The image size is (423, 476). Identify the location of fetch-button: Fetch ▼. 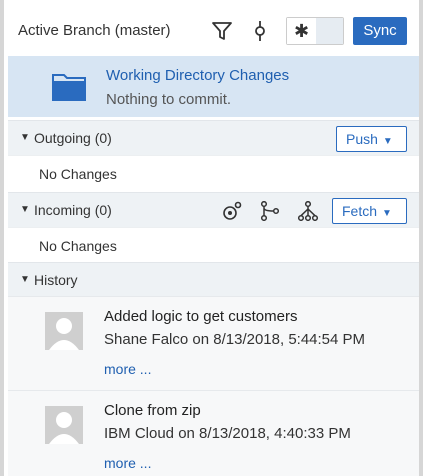
(369, 211).